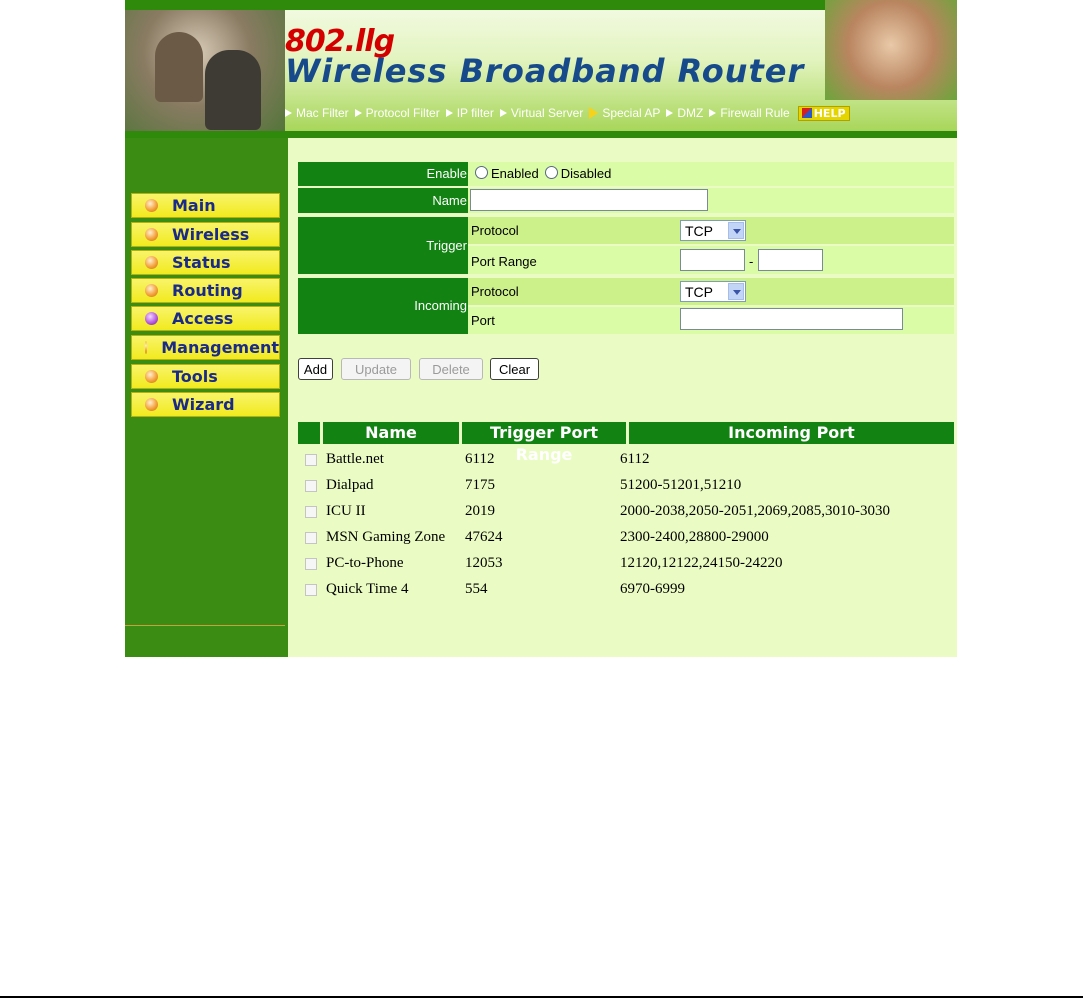 The image size is (1083, 998). What do you see at coordinates (790, 260) in the screenshot?
I see `trigger-port-to-input` at bounding box center [790, 260].